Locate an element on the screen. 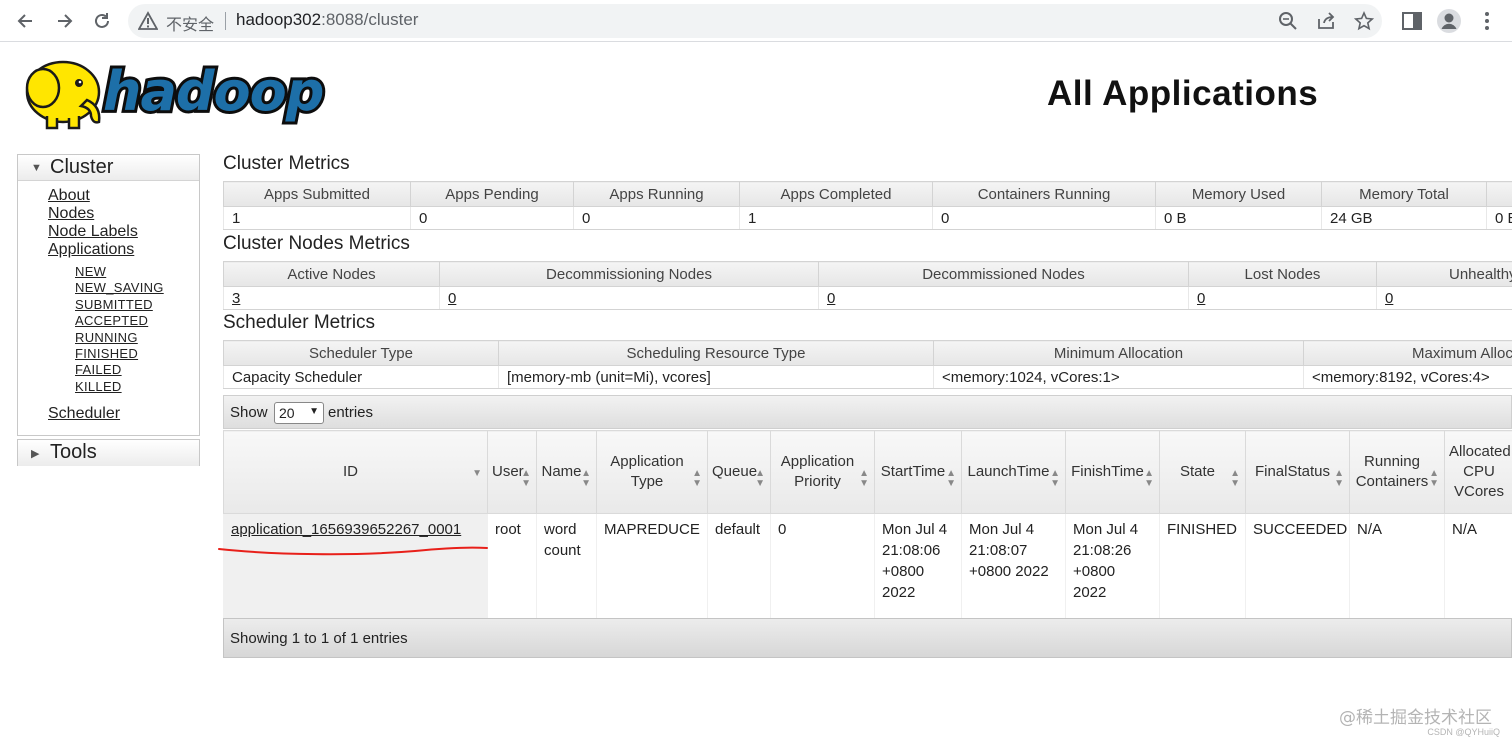 Image resolution: width=1512 pixels, height=745 pixels. col-containers-running: Containers Running is located at coordinates (1044, 194).